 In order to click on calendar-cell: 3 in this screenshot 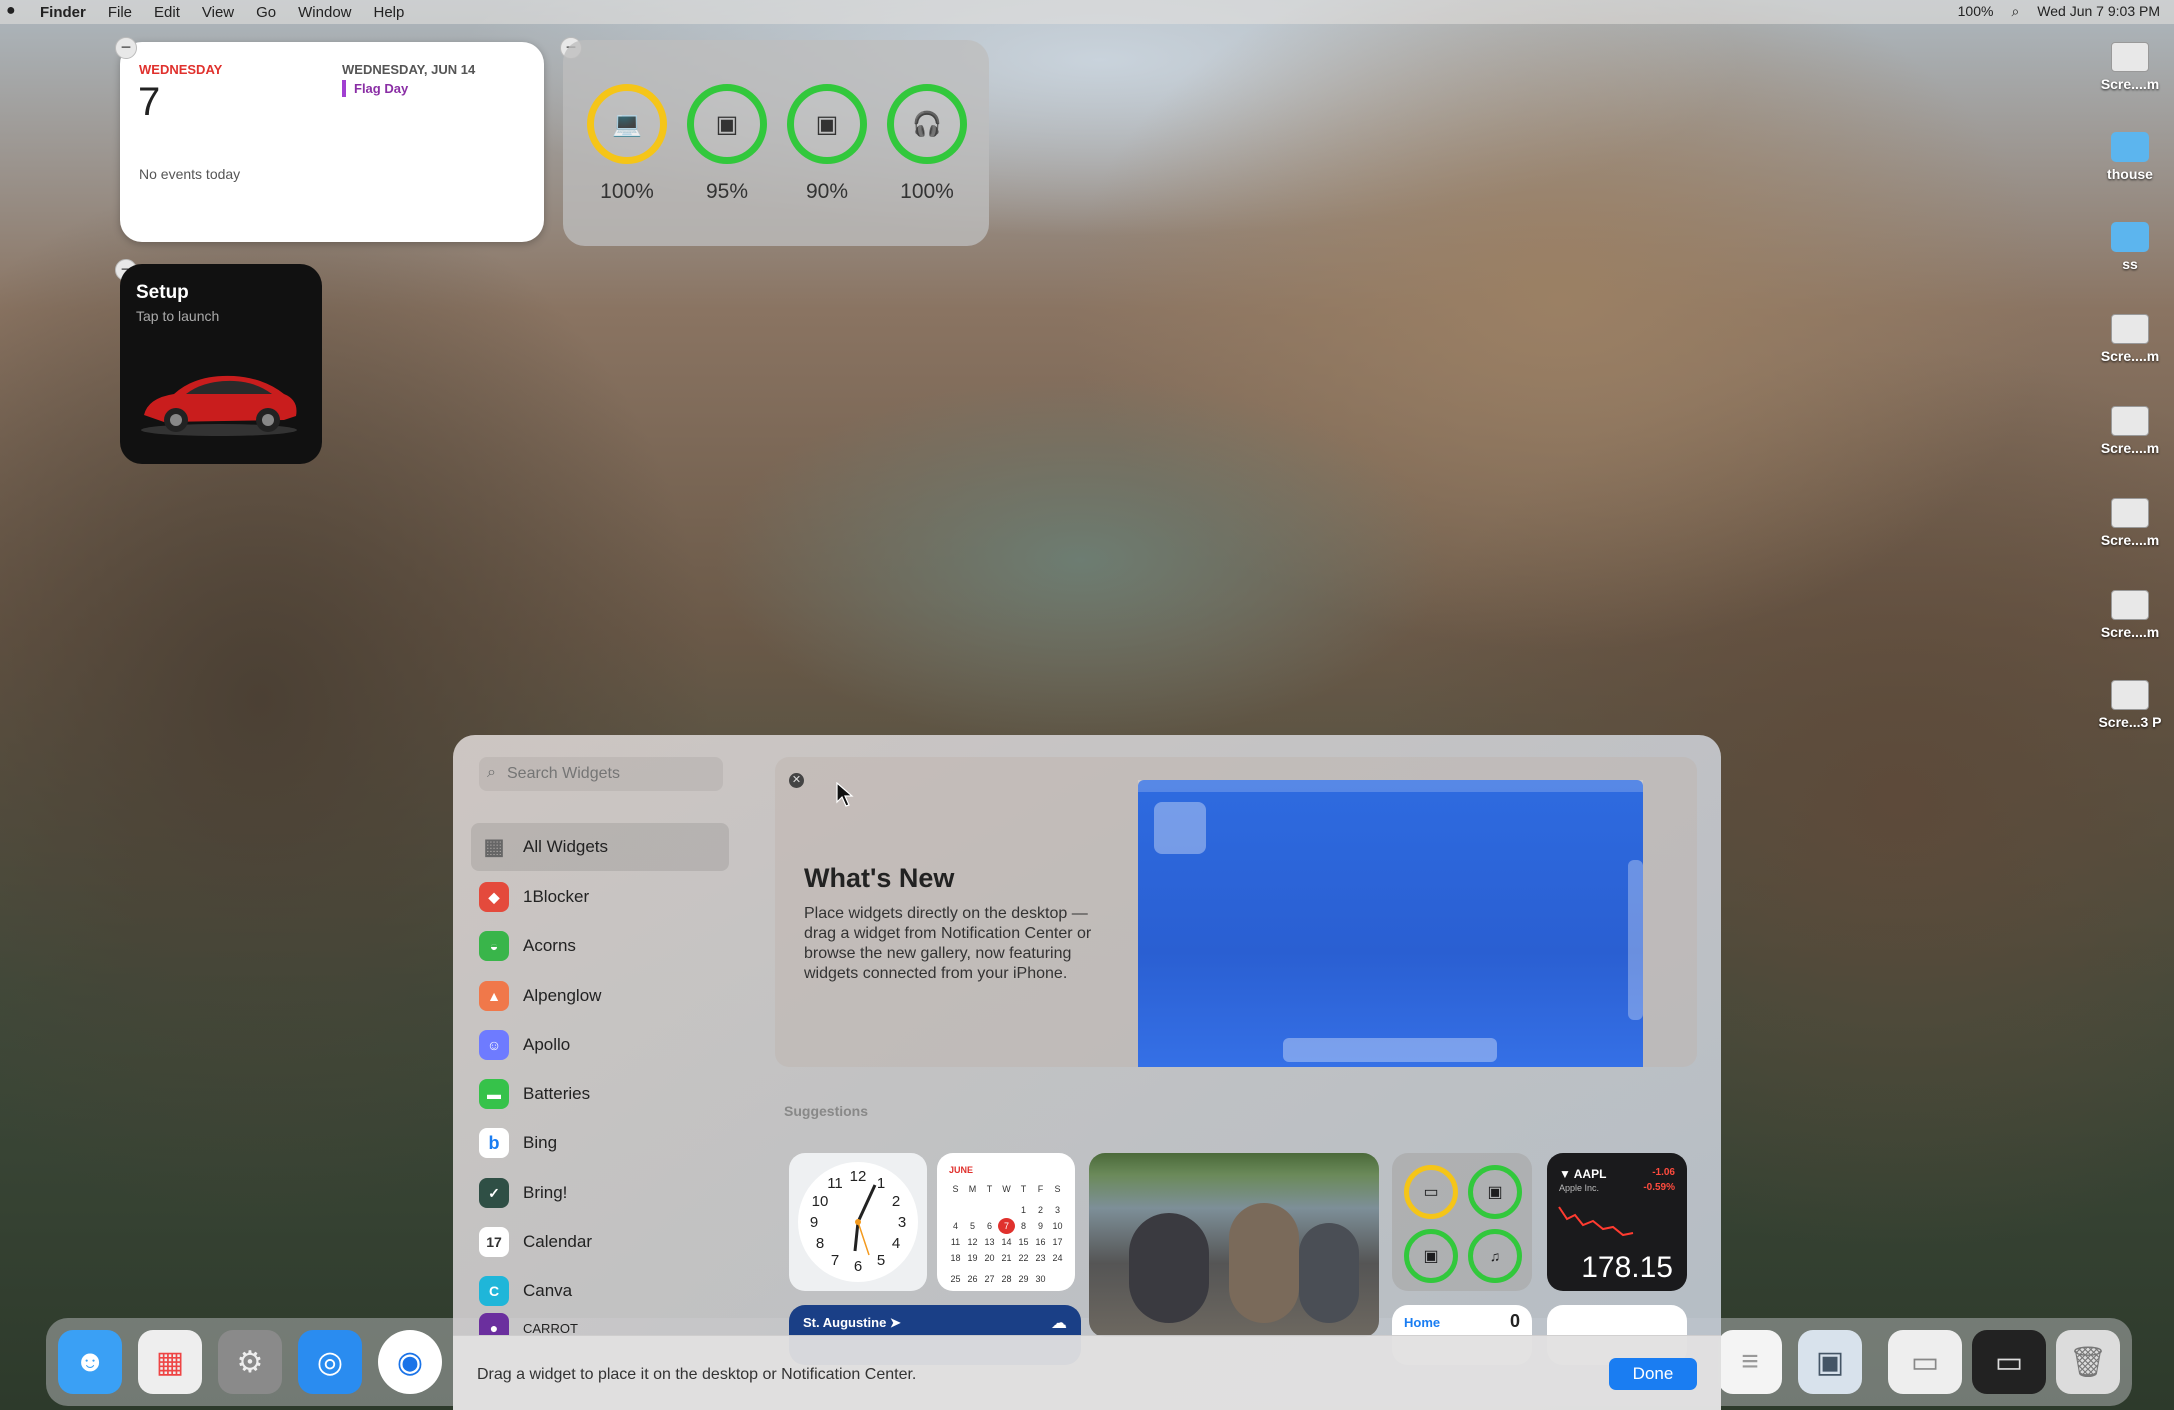, I will do `click(1057, 1210)`.